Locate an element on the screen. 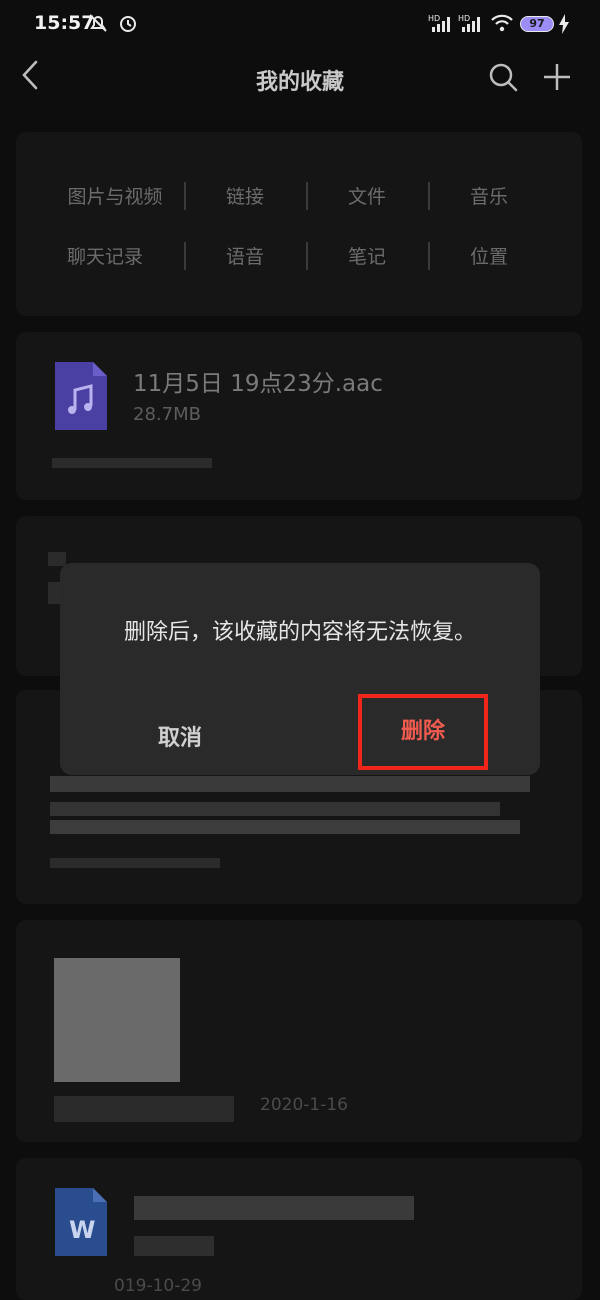 The height and width of the screenshot is (1300, 600). blurred-content is located at coordinates (54, 593).